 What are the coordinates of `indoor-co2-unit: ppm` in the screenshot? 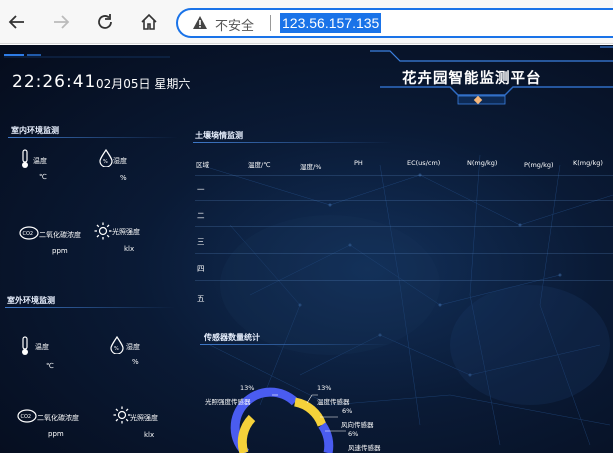 It's located at (60, 251).